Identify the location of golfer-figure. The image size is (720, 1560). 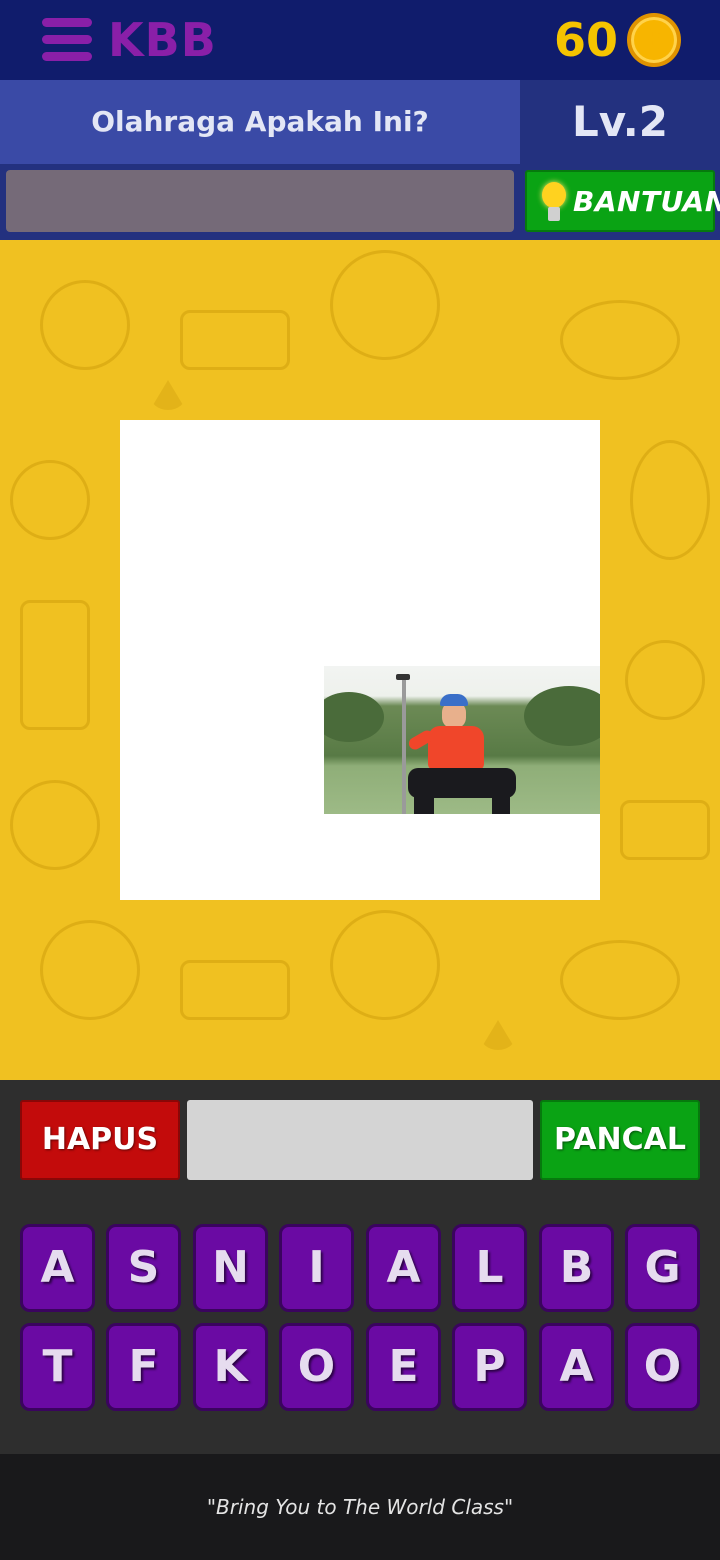
(459, 744).